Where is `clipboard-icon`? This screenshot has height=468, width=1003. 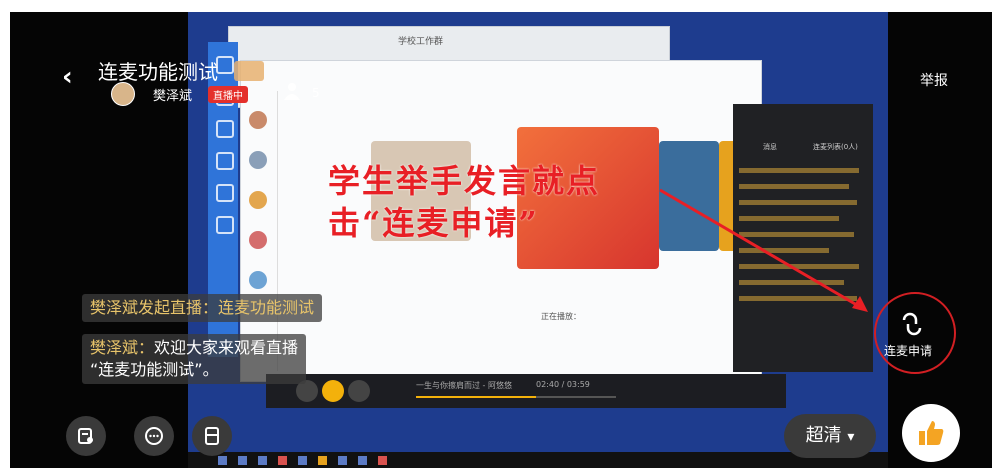 clipboard-icon is located at coordinates (212, 436).